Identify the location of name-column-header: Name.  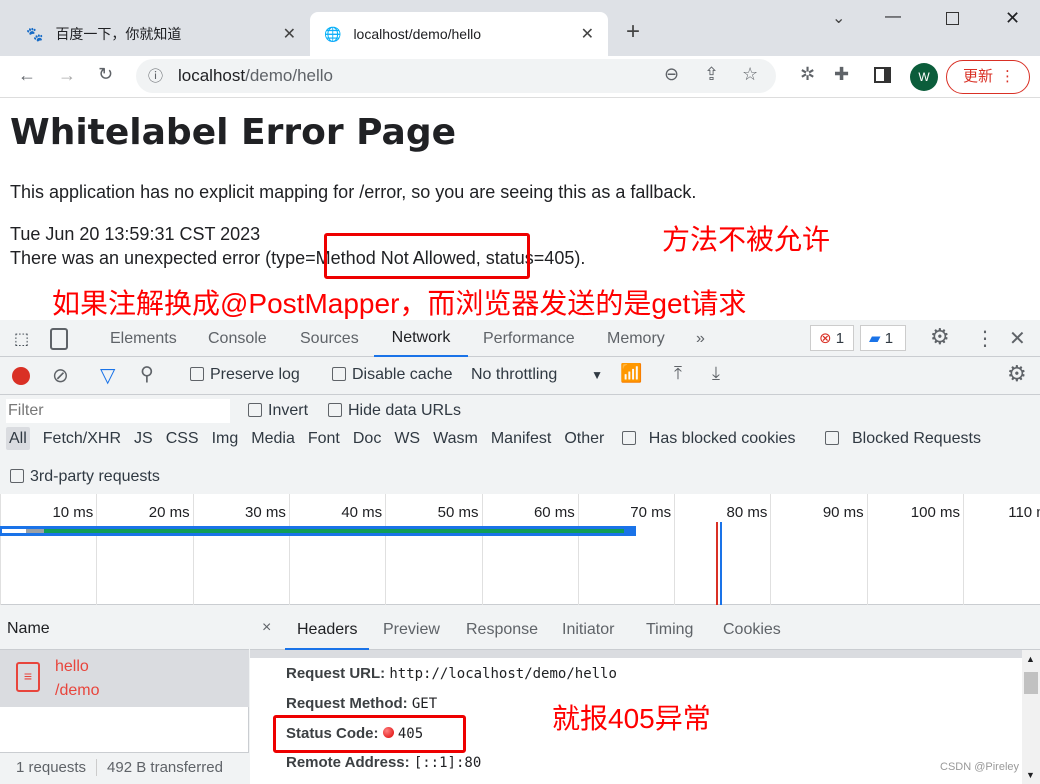
(124, 627).